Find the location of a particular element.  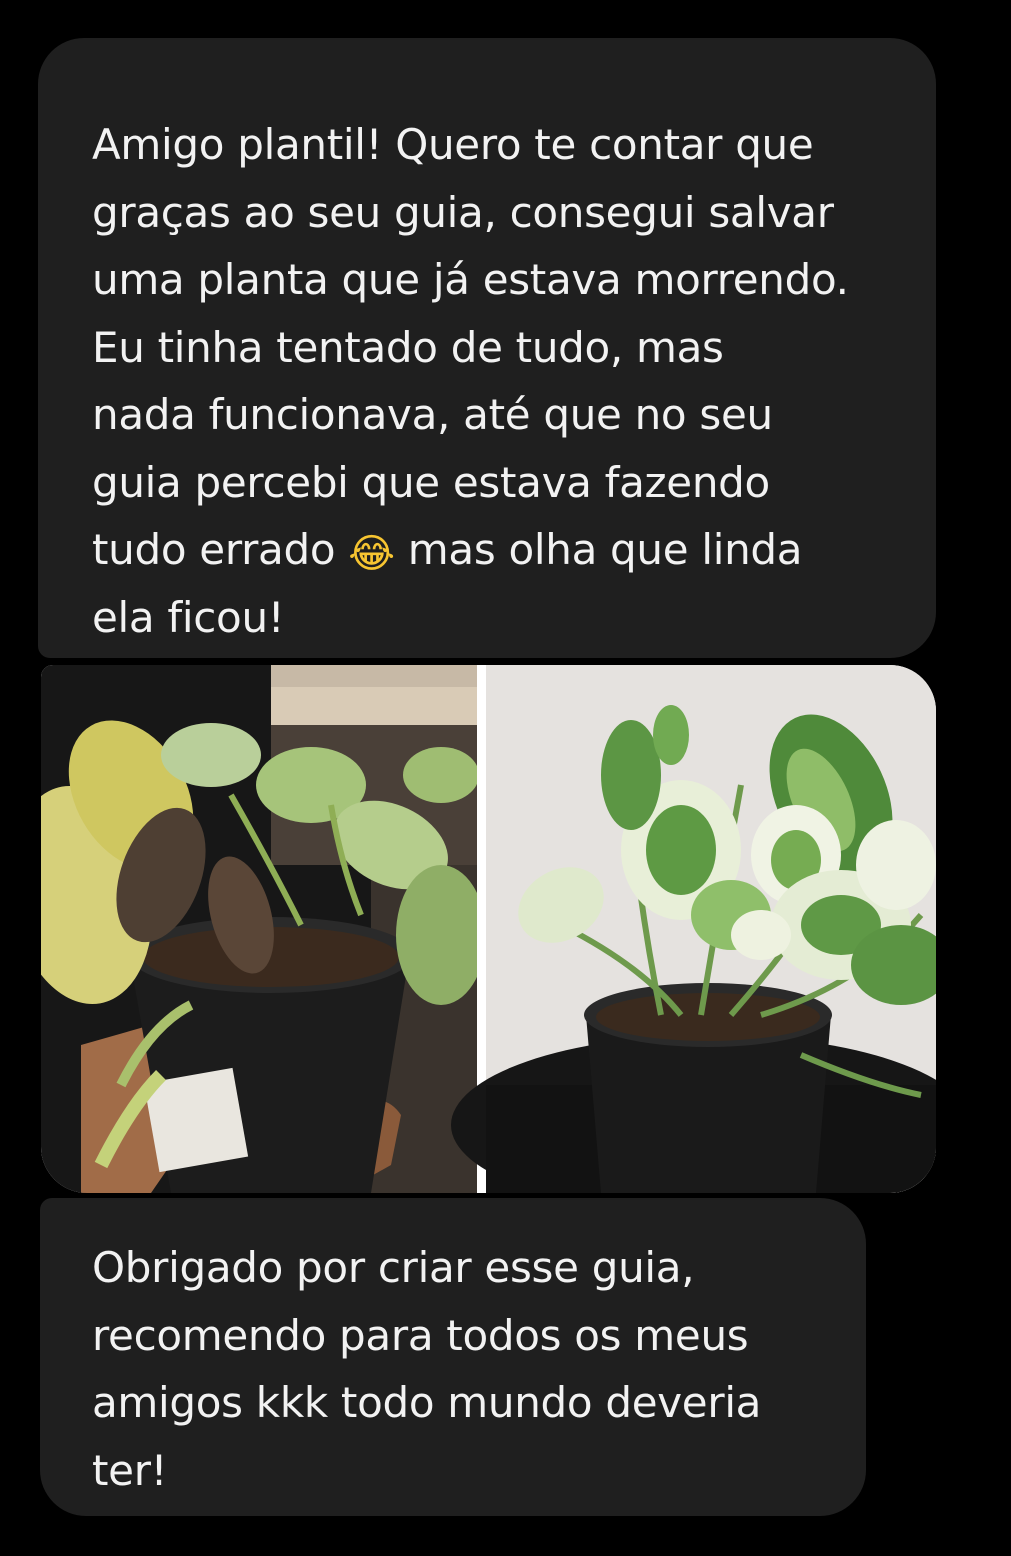

before-plant-photo is located at coordinates (263, 929).